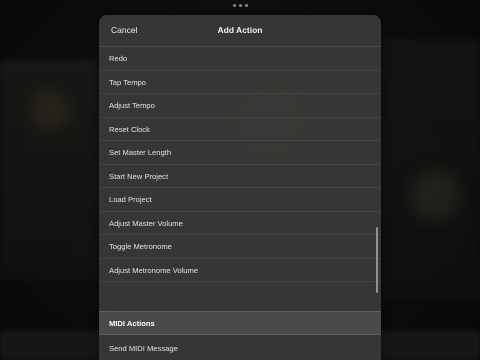 This screenshot has width=480, height=360. I want to click on scrollbar, so click(377, 260).